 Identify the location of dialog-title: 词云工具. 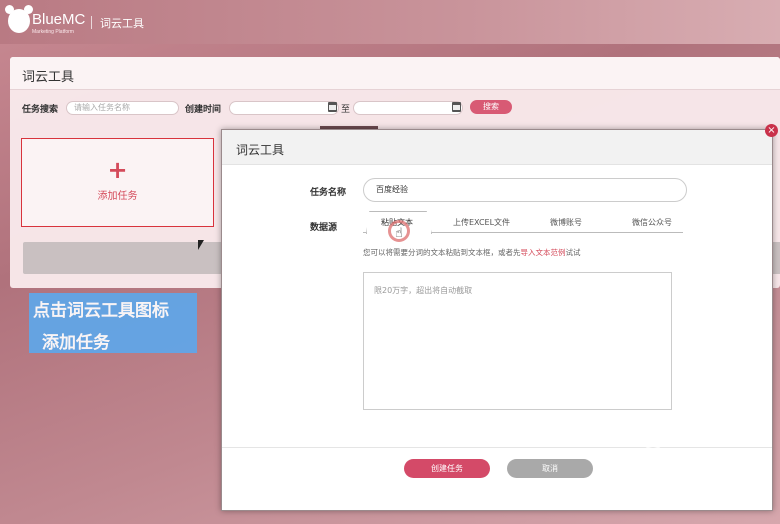
(260, 150).